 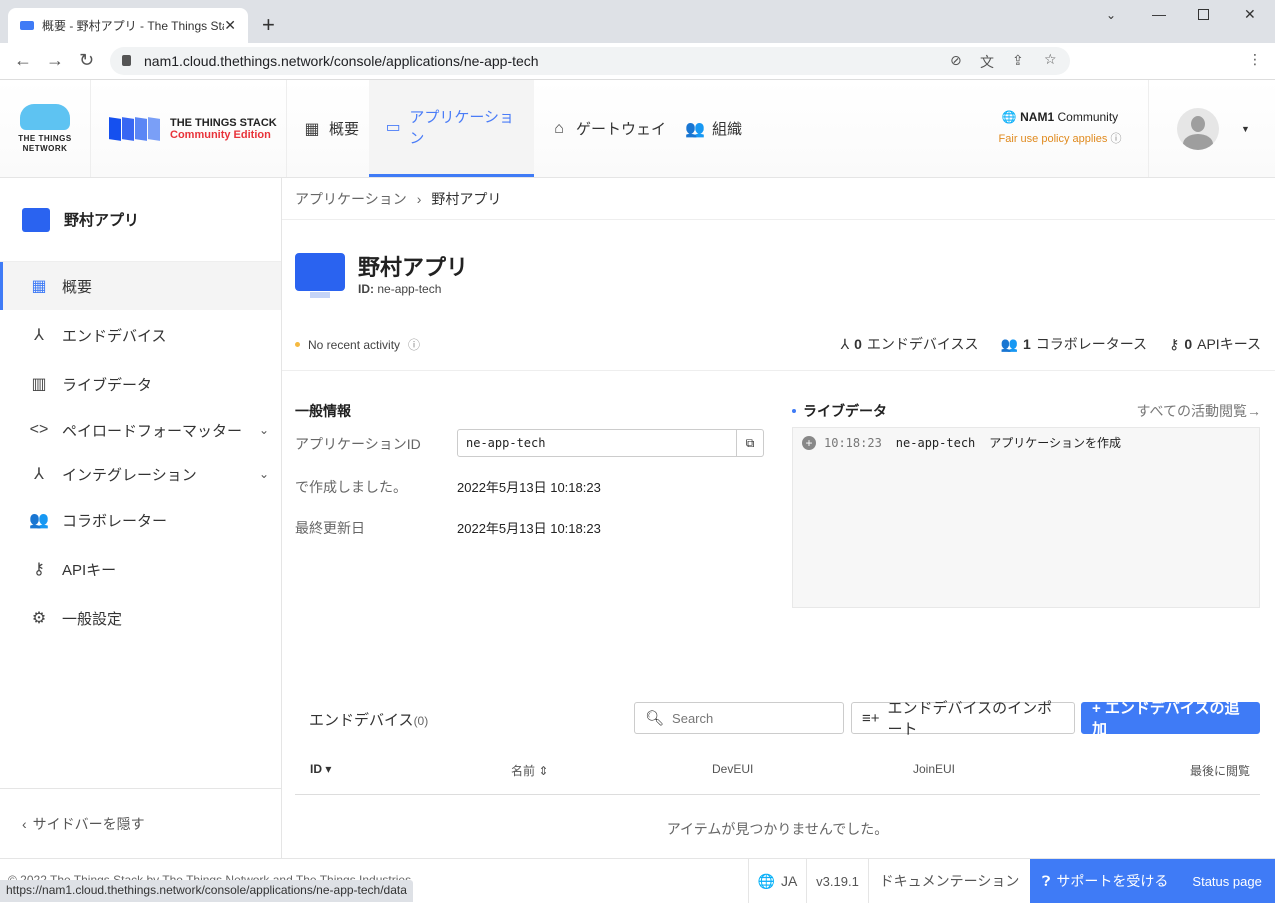 What do you see at coordinates (23, 60) in the screenshot?
I see `back-icon: ←` at bounding box center [23, 60].